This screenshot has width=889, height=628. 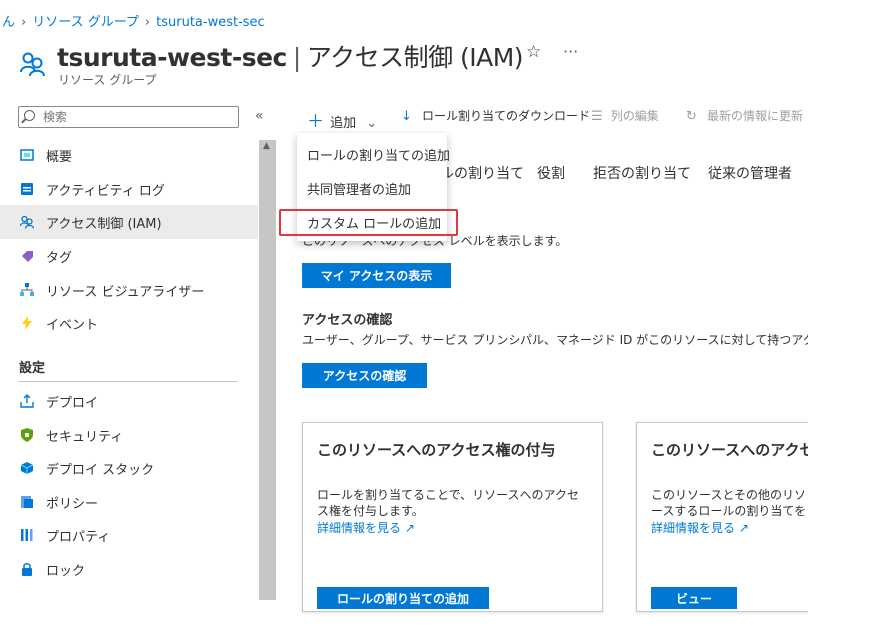 What do you see at coordinates (691, 116) in the screenshot?
I see `refresh-icon: ↻` at bounding box center [691, 116].